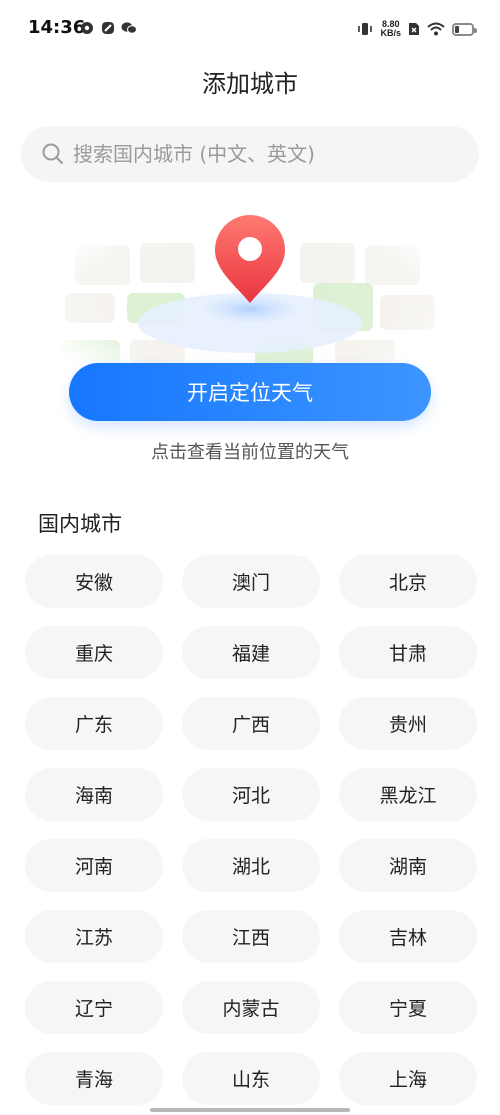 Image resolution: width=500 pixels, height=1115 pixels. I want to click on location-map-illustration, so click(250, 292).